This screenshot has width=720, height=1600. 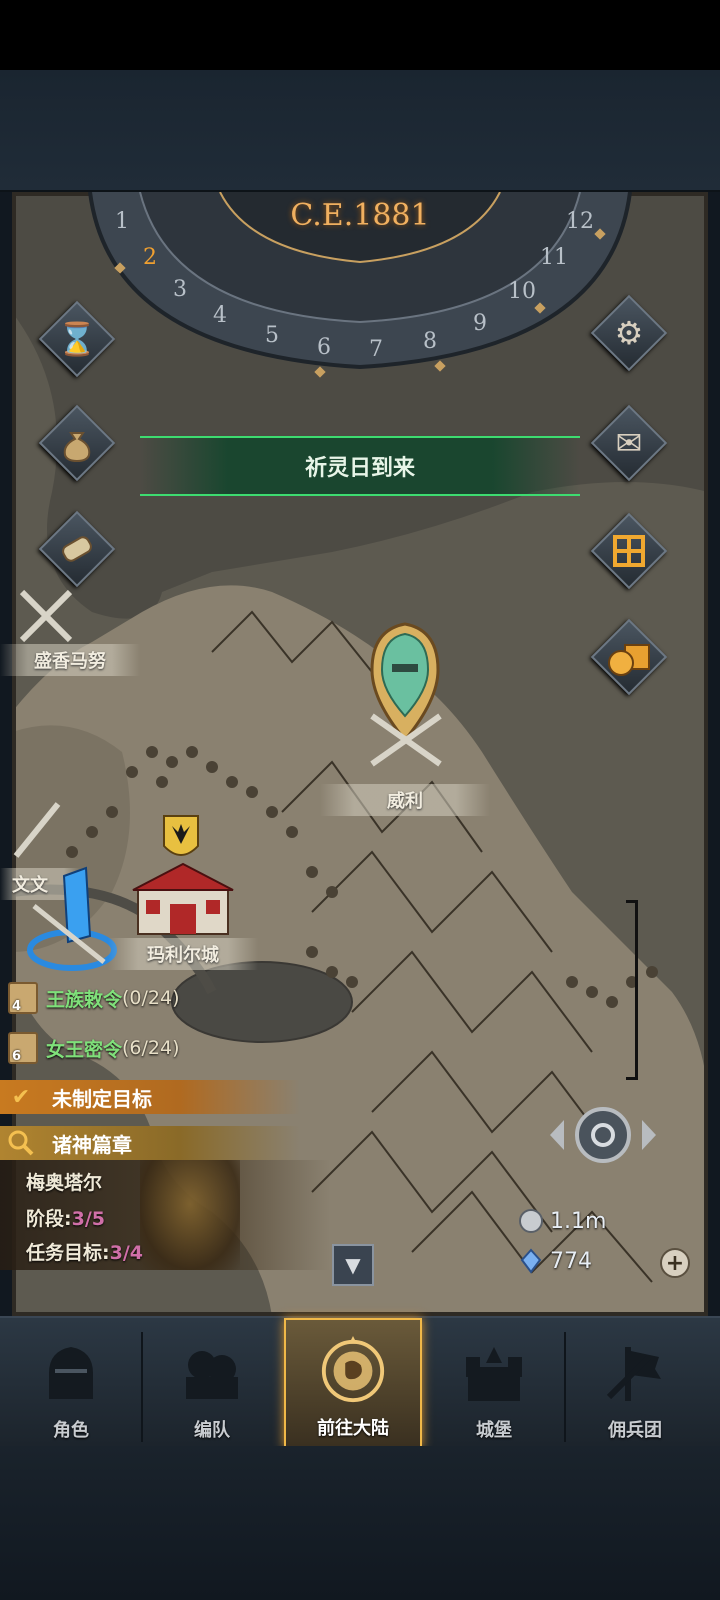 I want to click on nav-castle: 城堡, so click(x=494, y=1387).